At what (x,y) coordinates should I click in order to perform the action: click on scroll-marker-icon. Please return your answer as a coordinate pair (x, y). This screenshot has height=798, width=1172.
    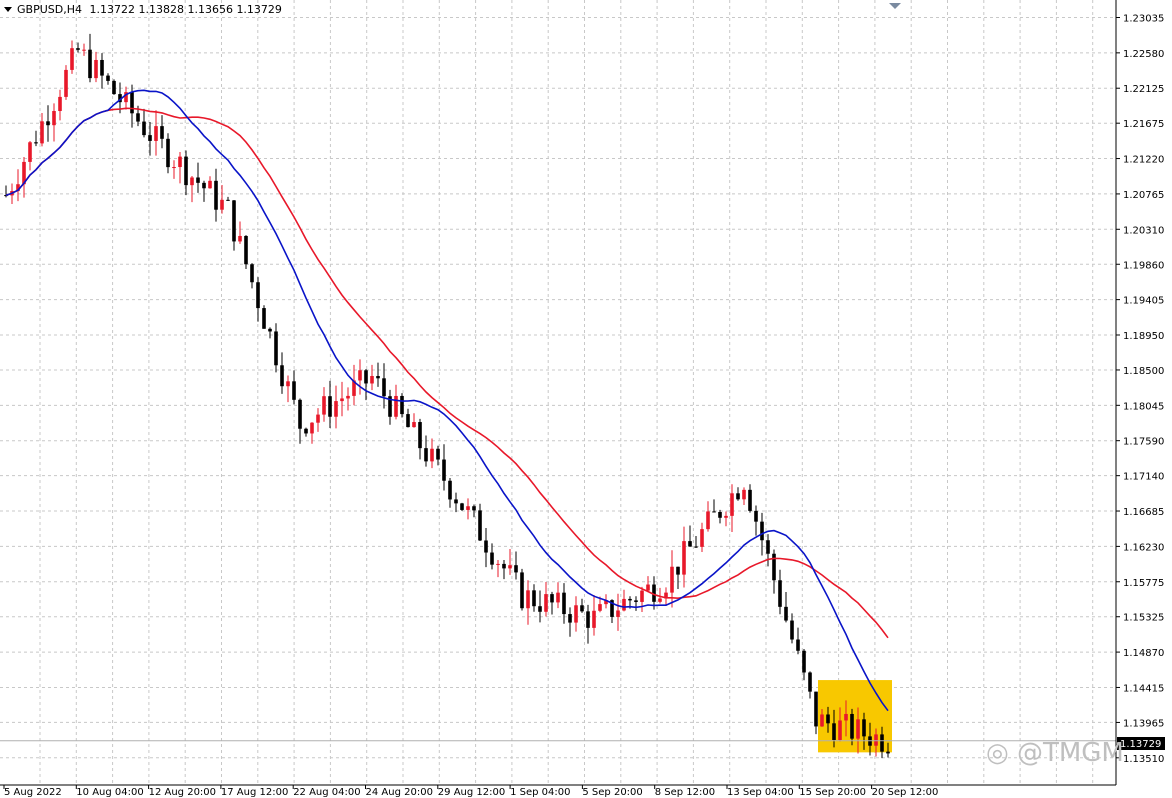
    Looking at the image, I should click on (895, 6).